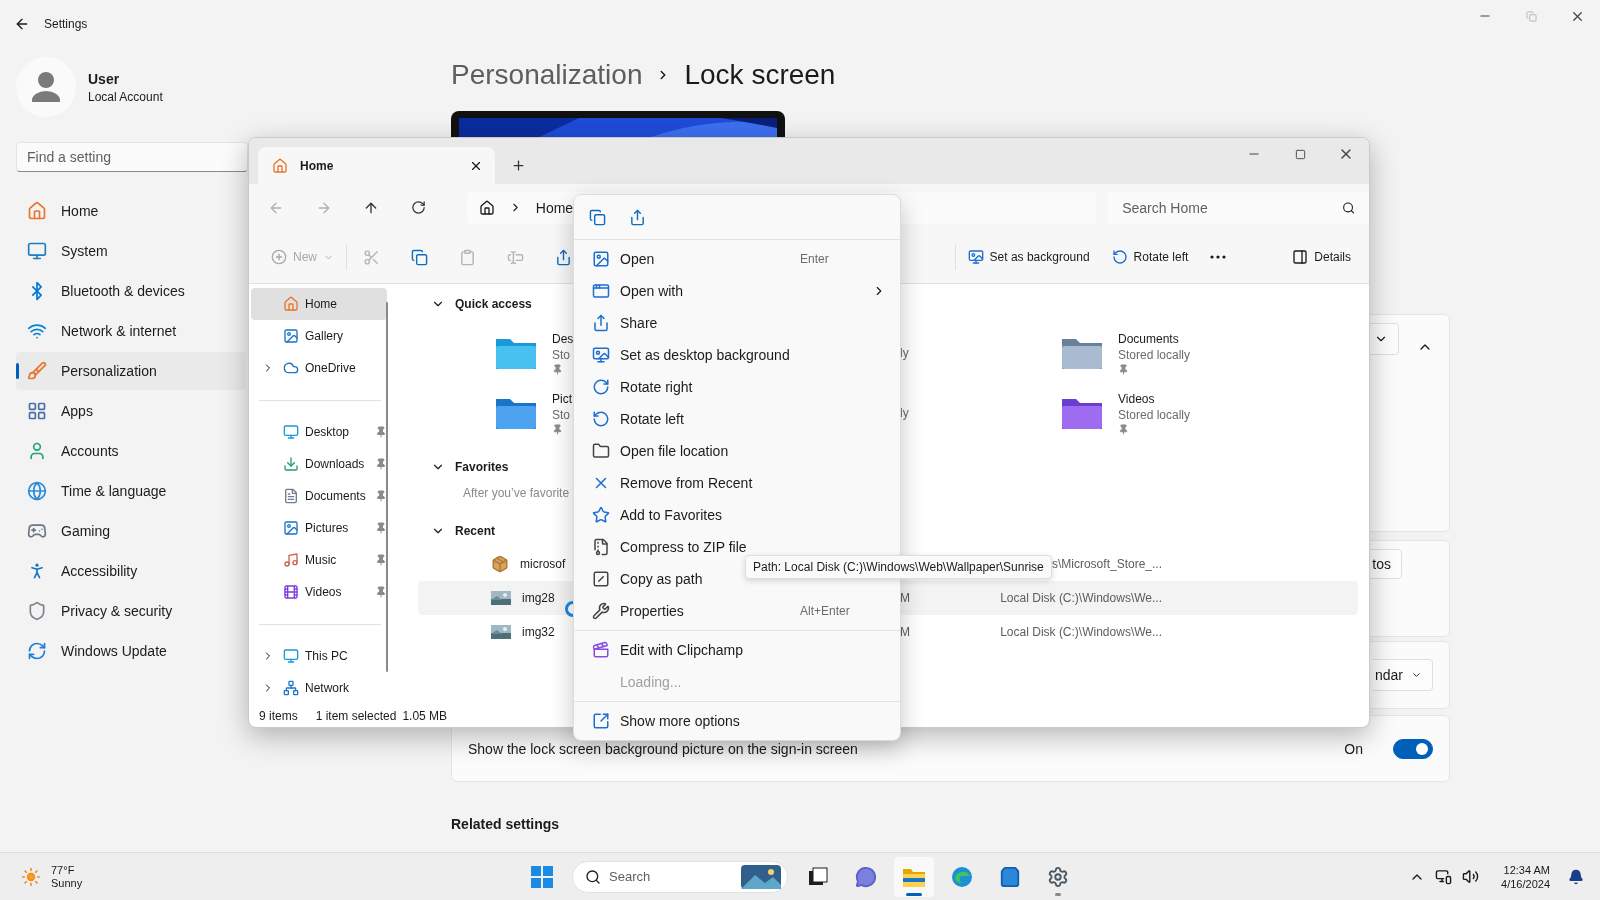 The width and height of the screenshot is (1600, 900). I want to click on nav-item: Bluetooth & devices, so click(131, 291).